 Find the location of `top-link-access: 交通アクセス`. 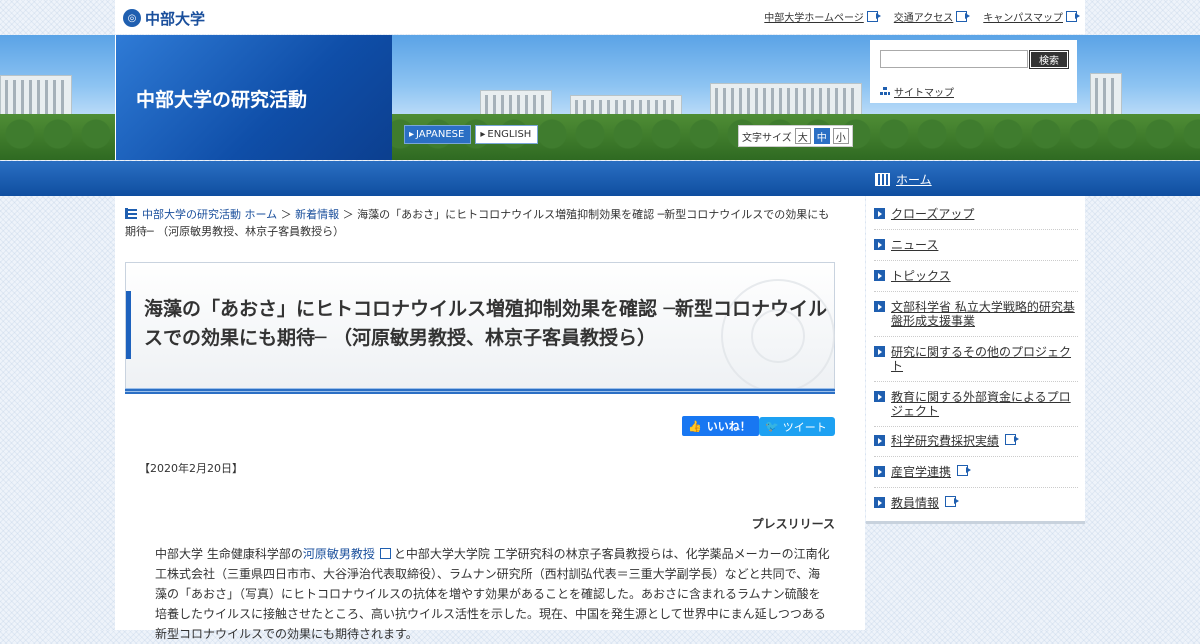

top-link-access: 交通アクセス is located at coordinates (932, 16).